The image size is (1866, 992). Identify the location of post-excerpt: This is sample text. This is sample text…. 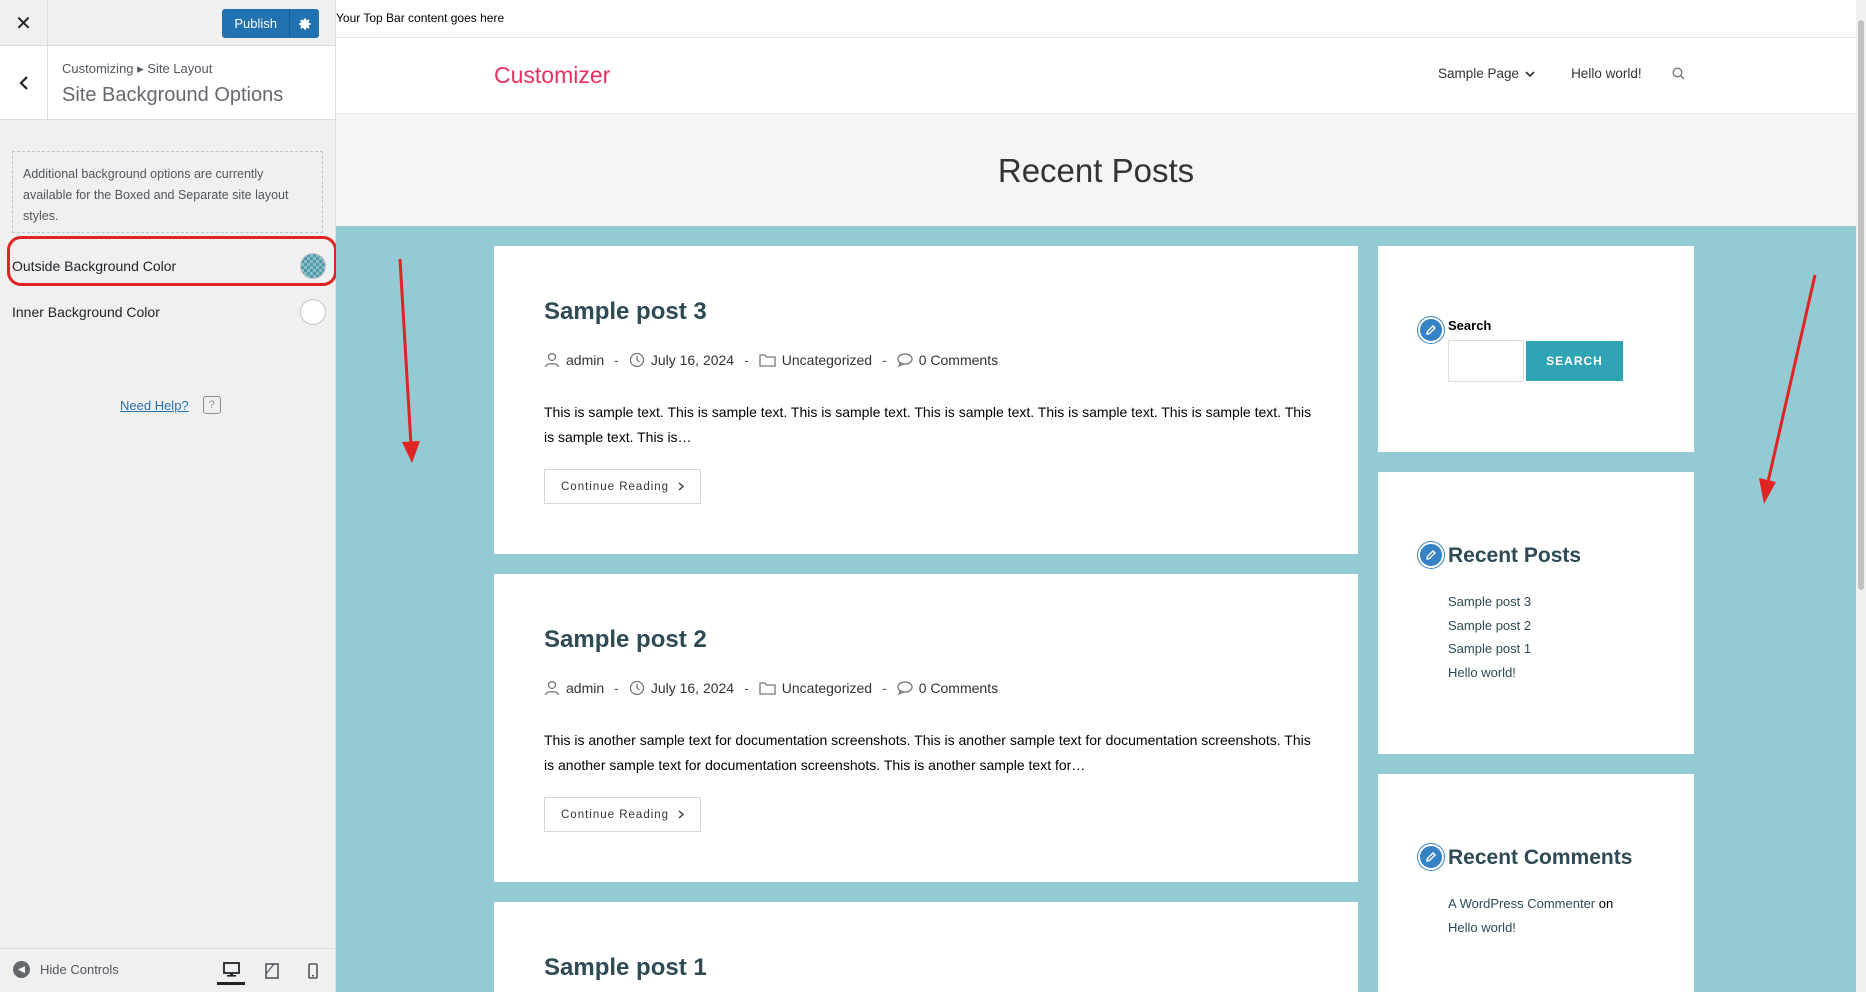
(928, 424).